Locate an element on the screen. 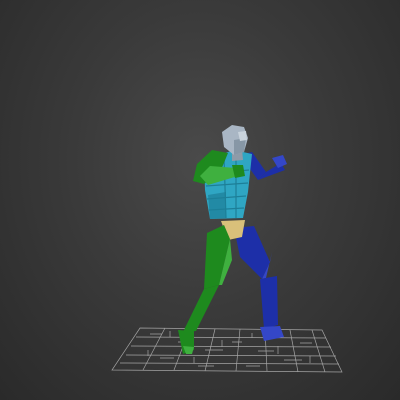  left-shin is located at coordinates (201, 308).